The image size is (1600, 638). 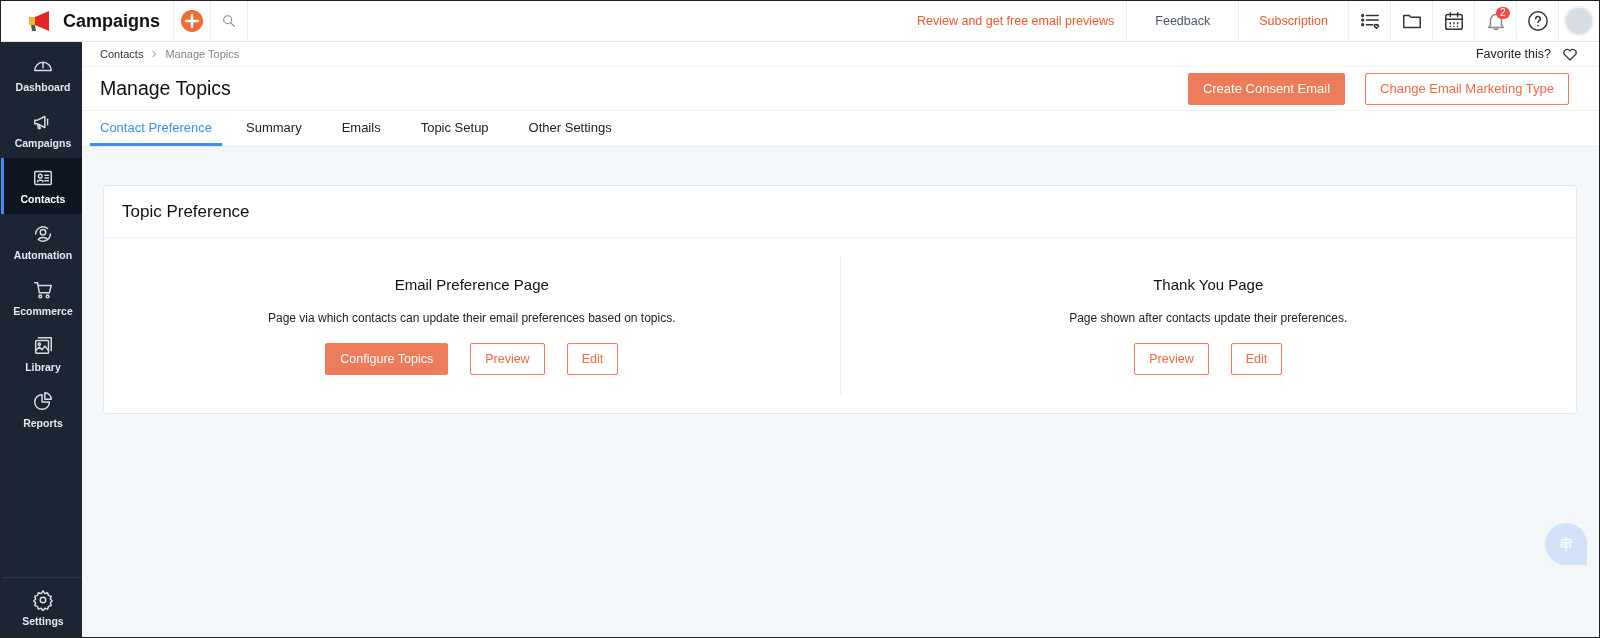 I want to click on signpost-icon, so click(x=1566, y=544).